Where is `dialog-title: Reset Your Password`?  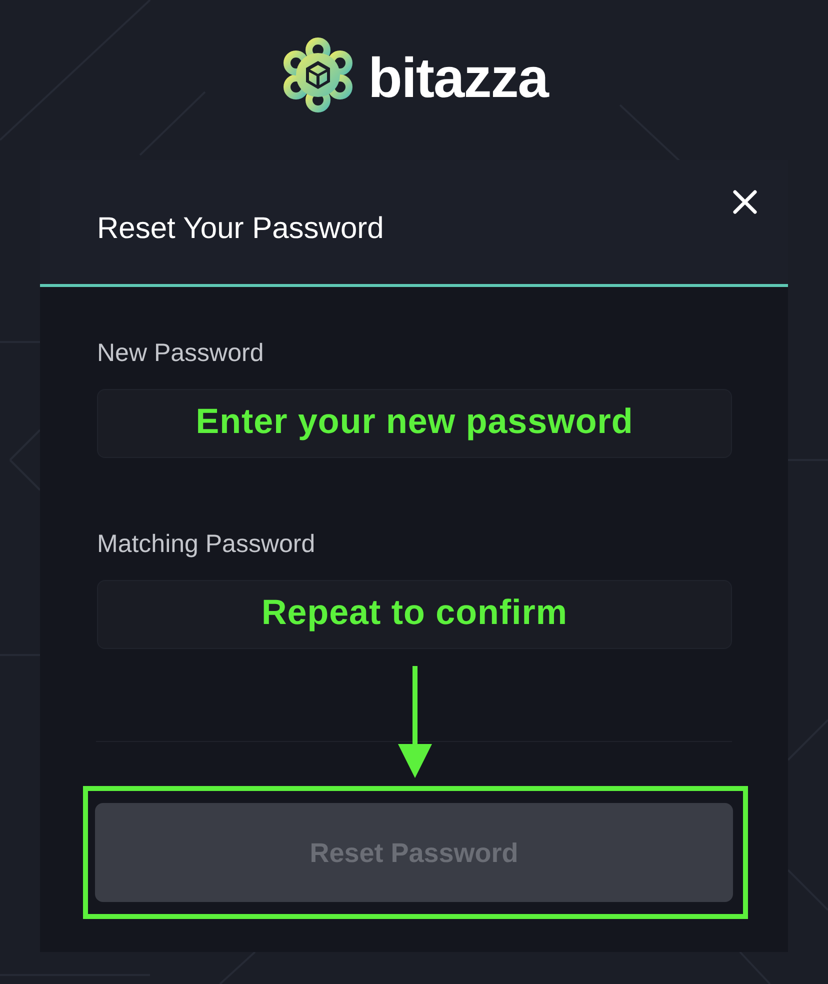 dialog-title: Reset Your Password is located at coordinates (240, 229).